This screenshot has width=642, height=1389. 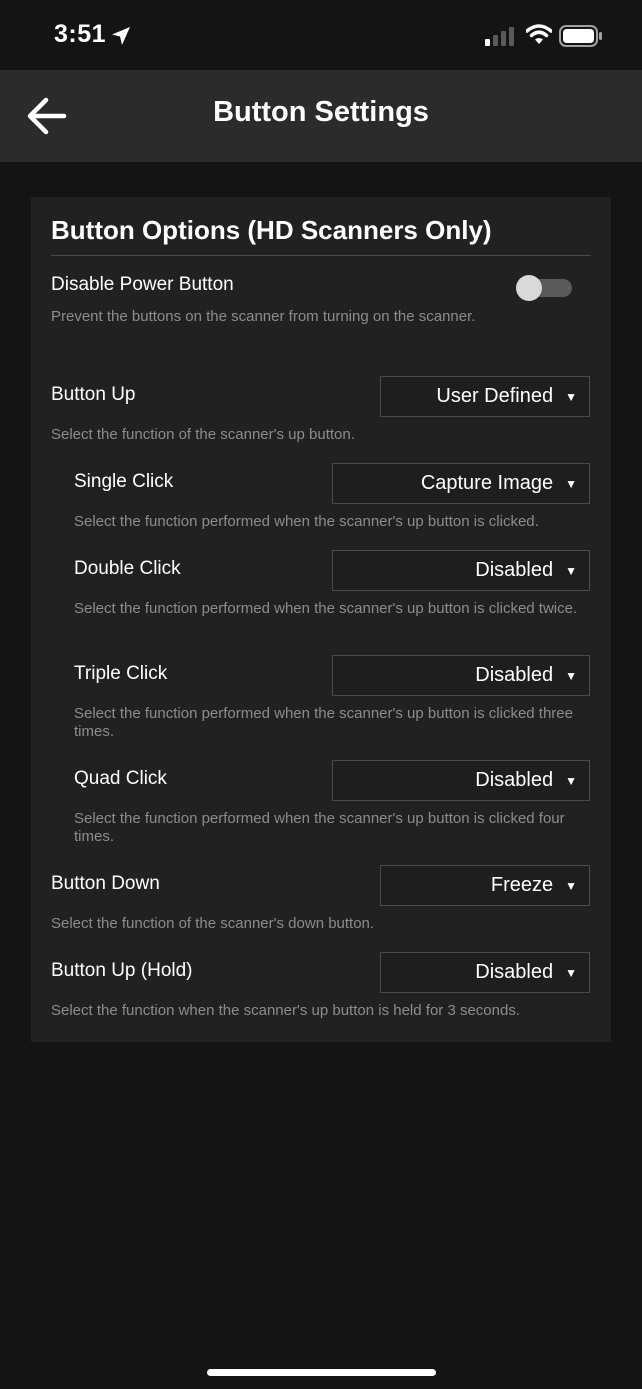 What do you see at coordinates (120, 778) in the screenshot?
I see `quad-click-label: Quad Click` at bounding box center [120, 778].